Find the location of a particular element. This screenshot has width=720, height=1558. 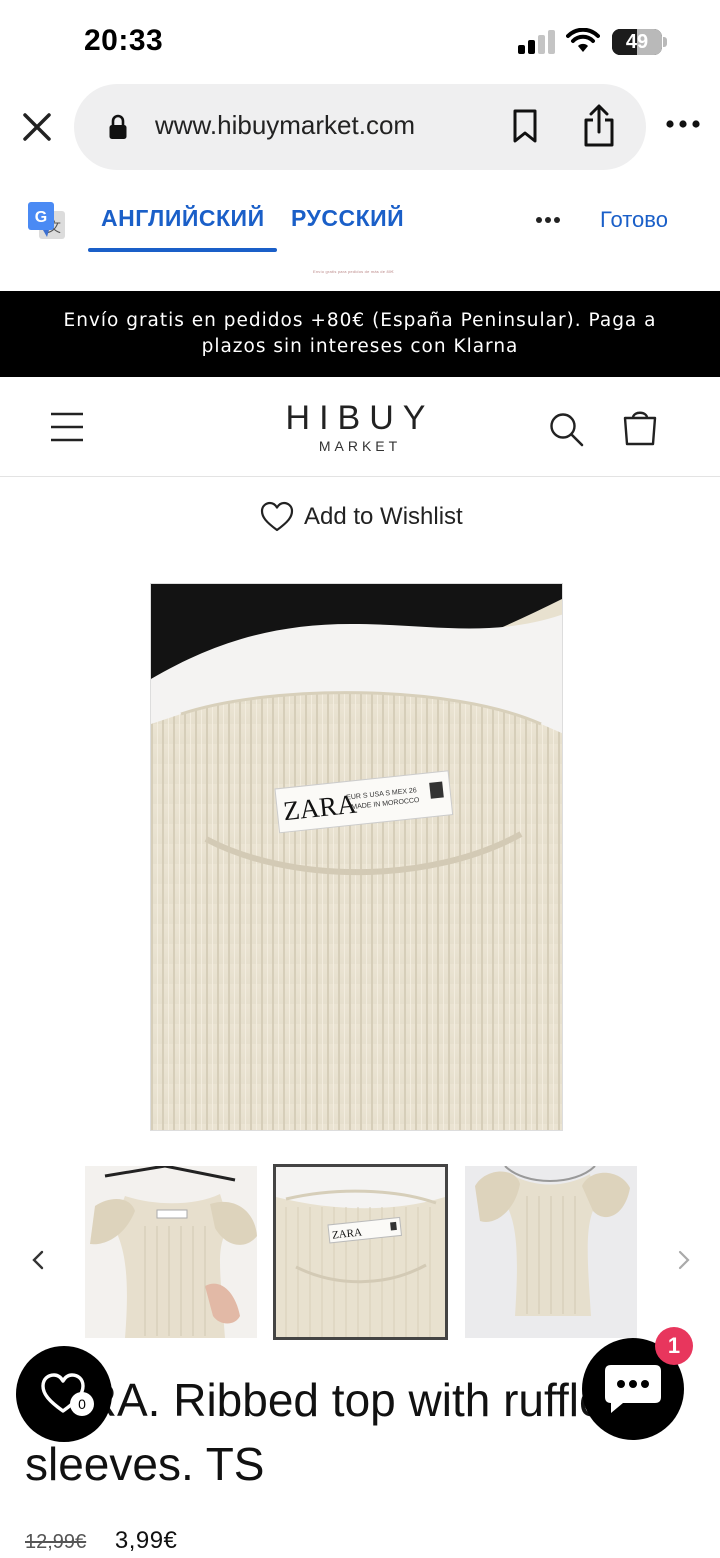

price-block: 12,99€ 3,99€ is located at coordinates (101, 1541).